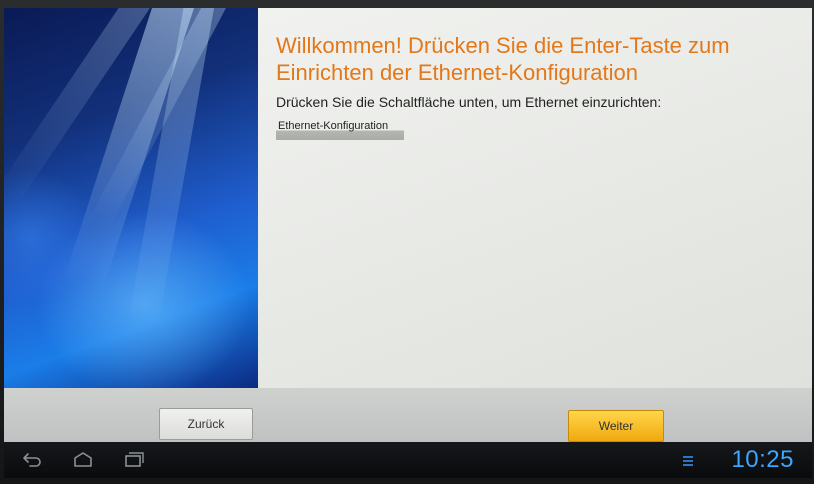 The height and width of the screenshot is (484, 814). I want to click on recent-apps-icon, so click(133, 460).